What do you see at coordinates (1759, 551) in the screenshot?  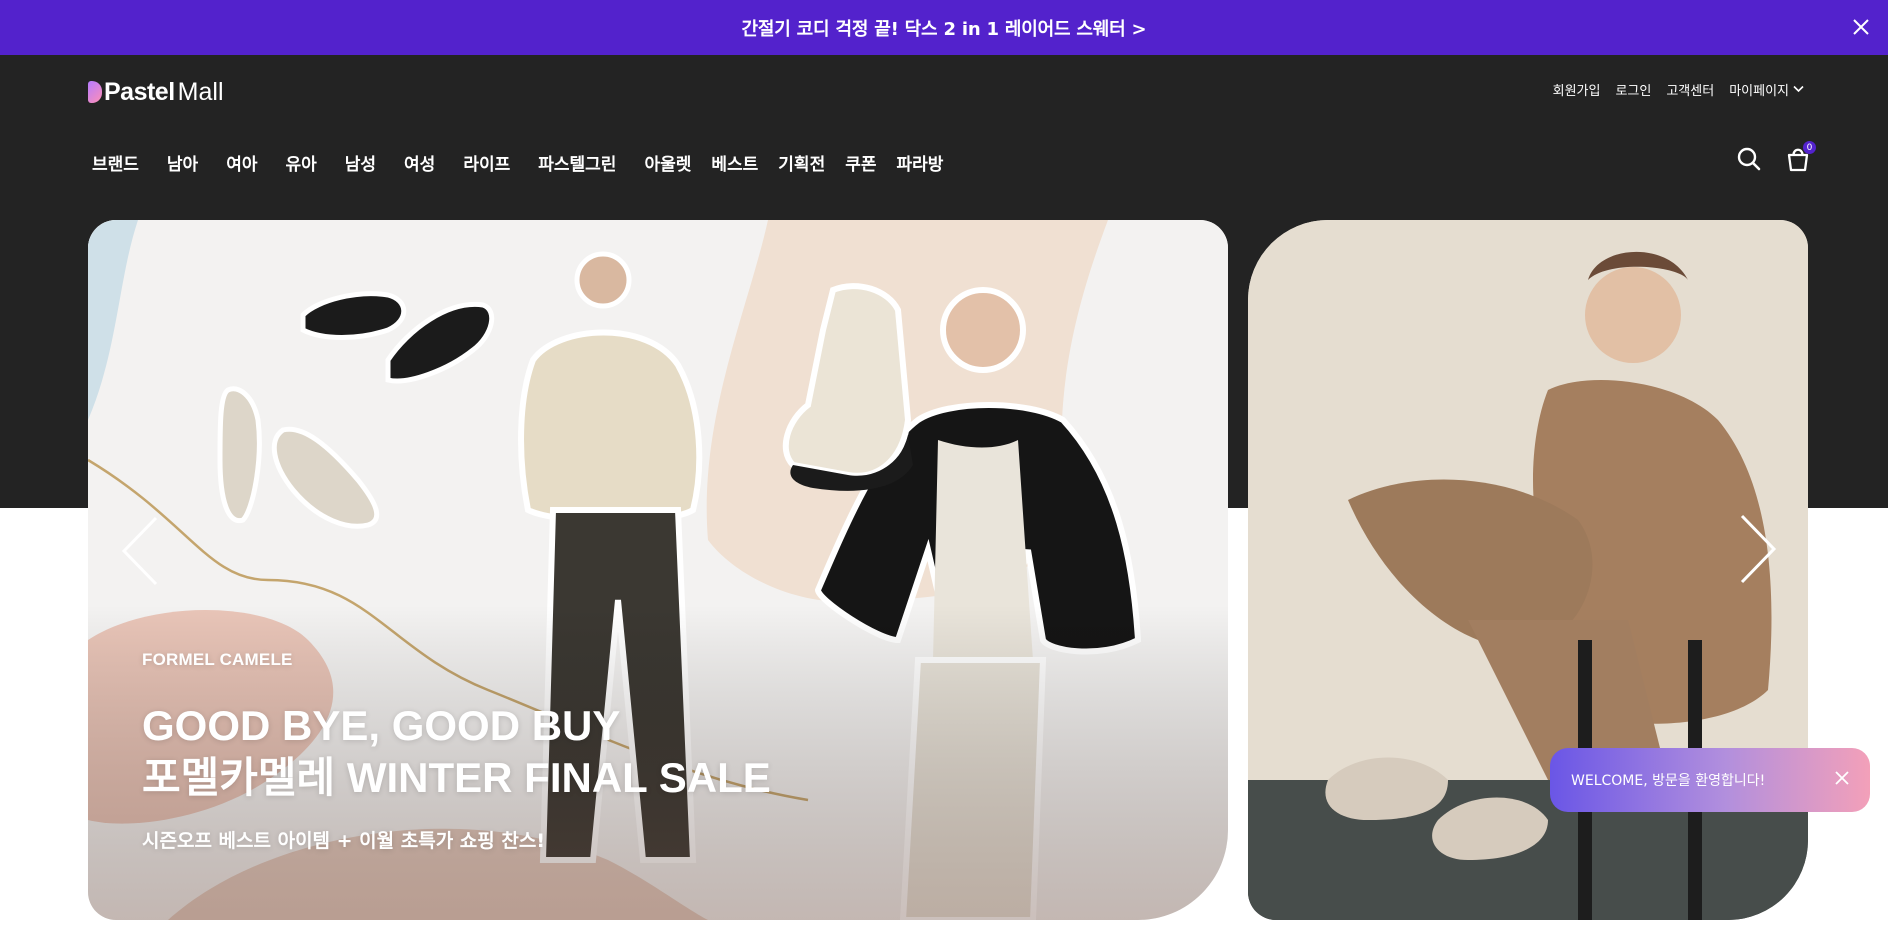 I see `chevron-right-icon` at bounding box center [1759, 551].